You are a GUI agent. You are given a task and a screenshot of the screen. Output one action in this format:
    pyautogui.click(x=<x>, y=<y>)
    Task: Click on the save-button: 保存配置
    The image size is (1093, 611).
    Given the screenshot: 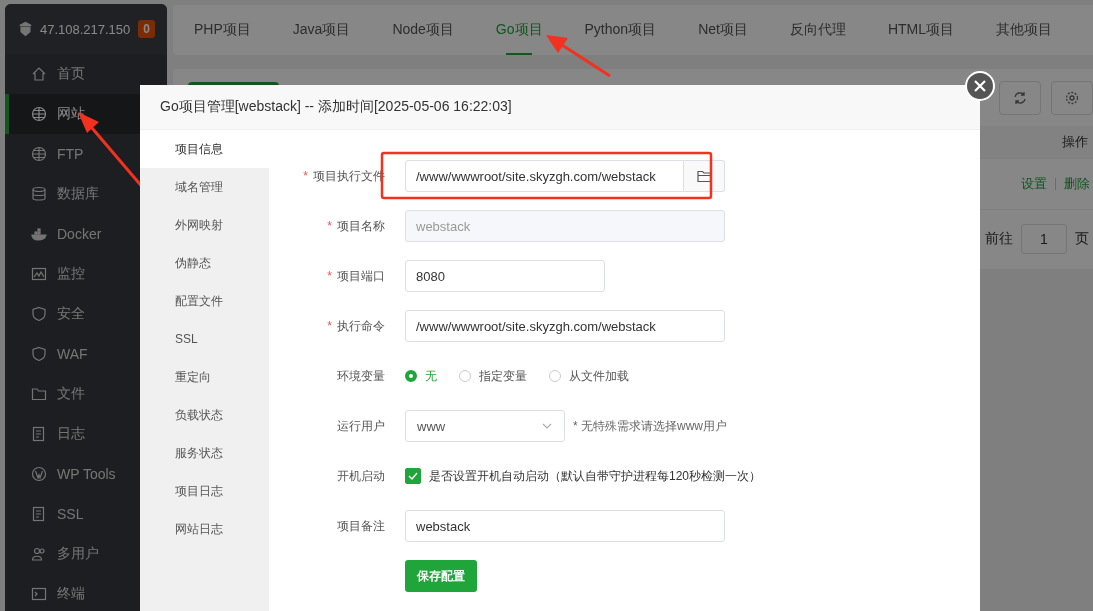 What is the action you would take?
    pyautogui.click(x=441, y=576)
    